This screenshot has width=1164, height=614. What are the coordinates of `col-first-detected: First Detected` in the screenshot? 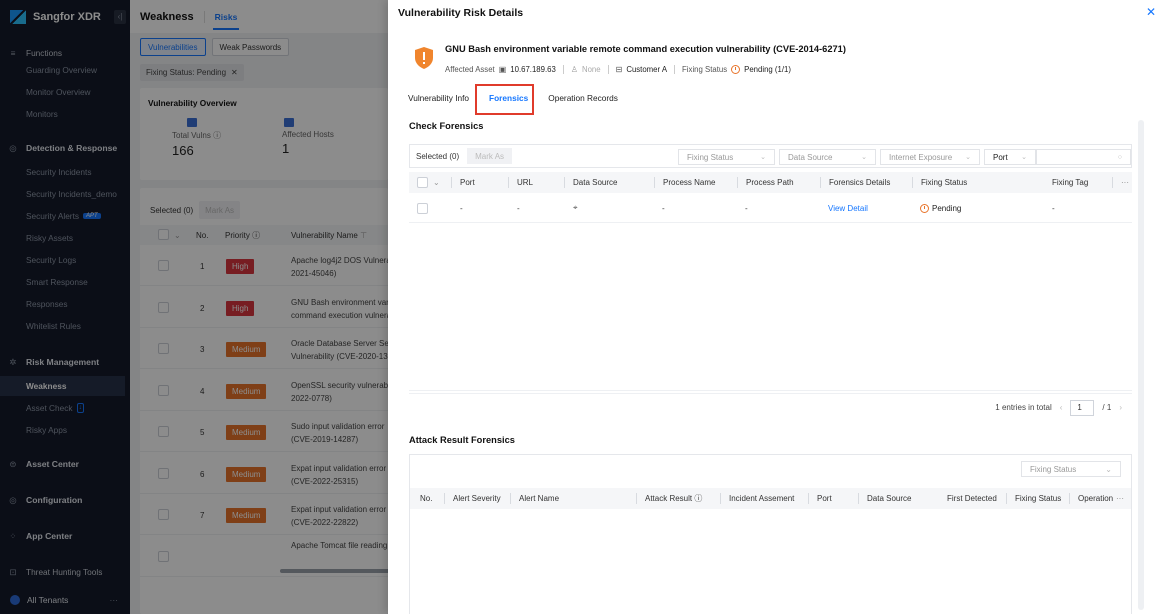 It's located at (972, 498).